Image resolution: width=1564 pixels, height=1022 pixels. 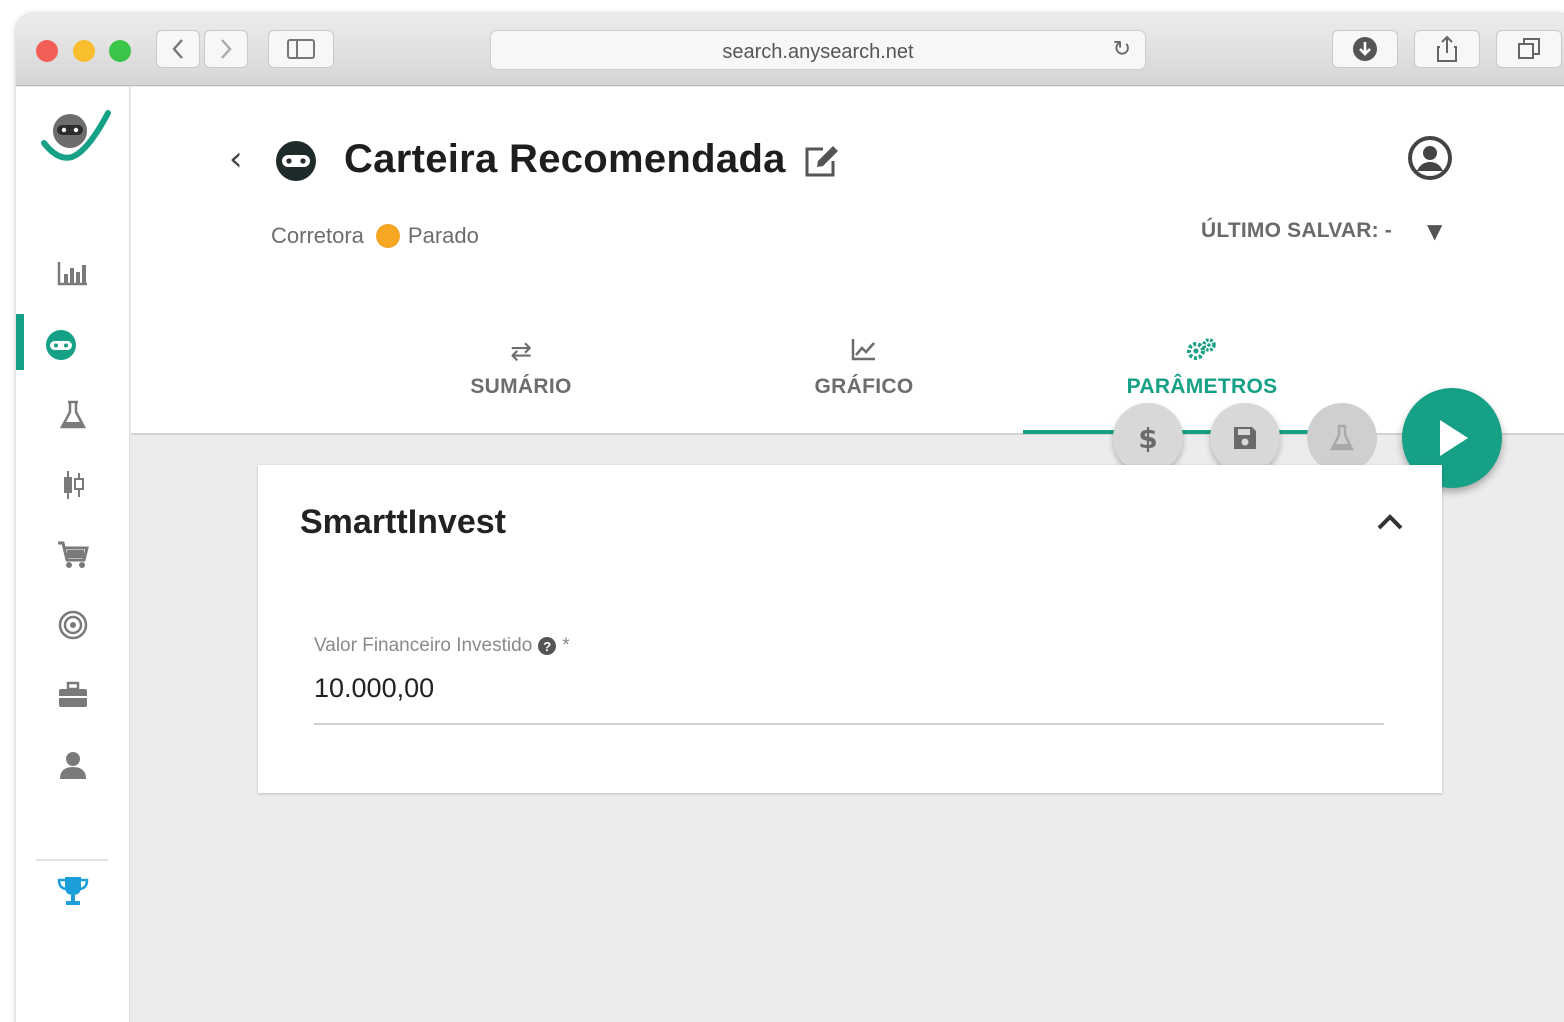 I want to click on status-row: Corretora Parado, so click(x=375, y=236).